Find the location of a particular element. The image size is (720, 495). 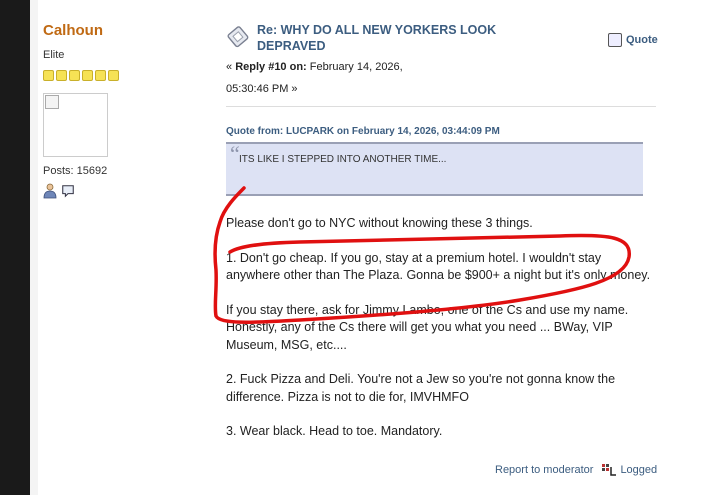

post-subject-link: Re: WHY DO ALL NEW YORKERS LOOK DEPRAVED is located at coordinates (382, 38).